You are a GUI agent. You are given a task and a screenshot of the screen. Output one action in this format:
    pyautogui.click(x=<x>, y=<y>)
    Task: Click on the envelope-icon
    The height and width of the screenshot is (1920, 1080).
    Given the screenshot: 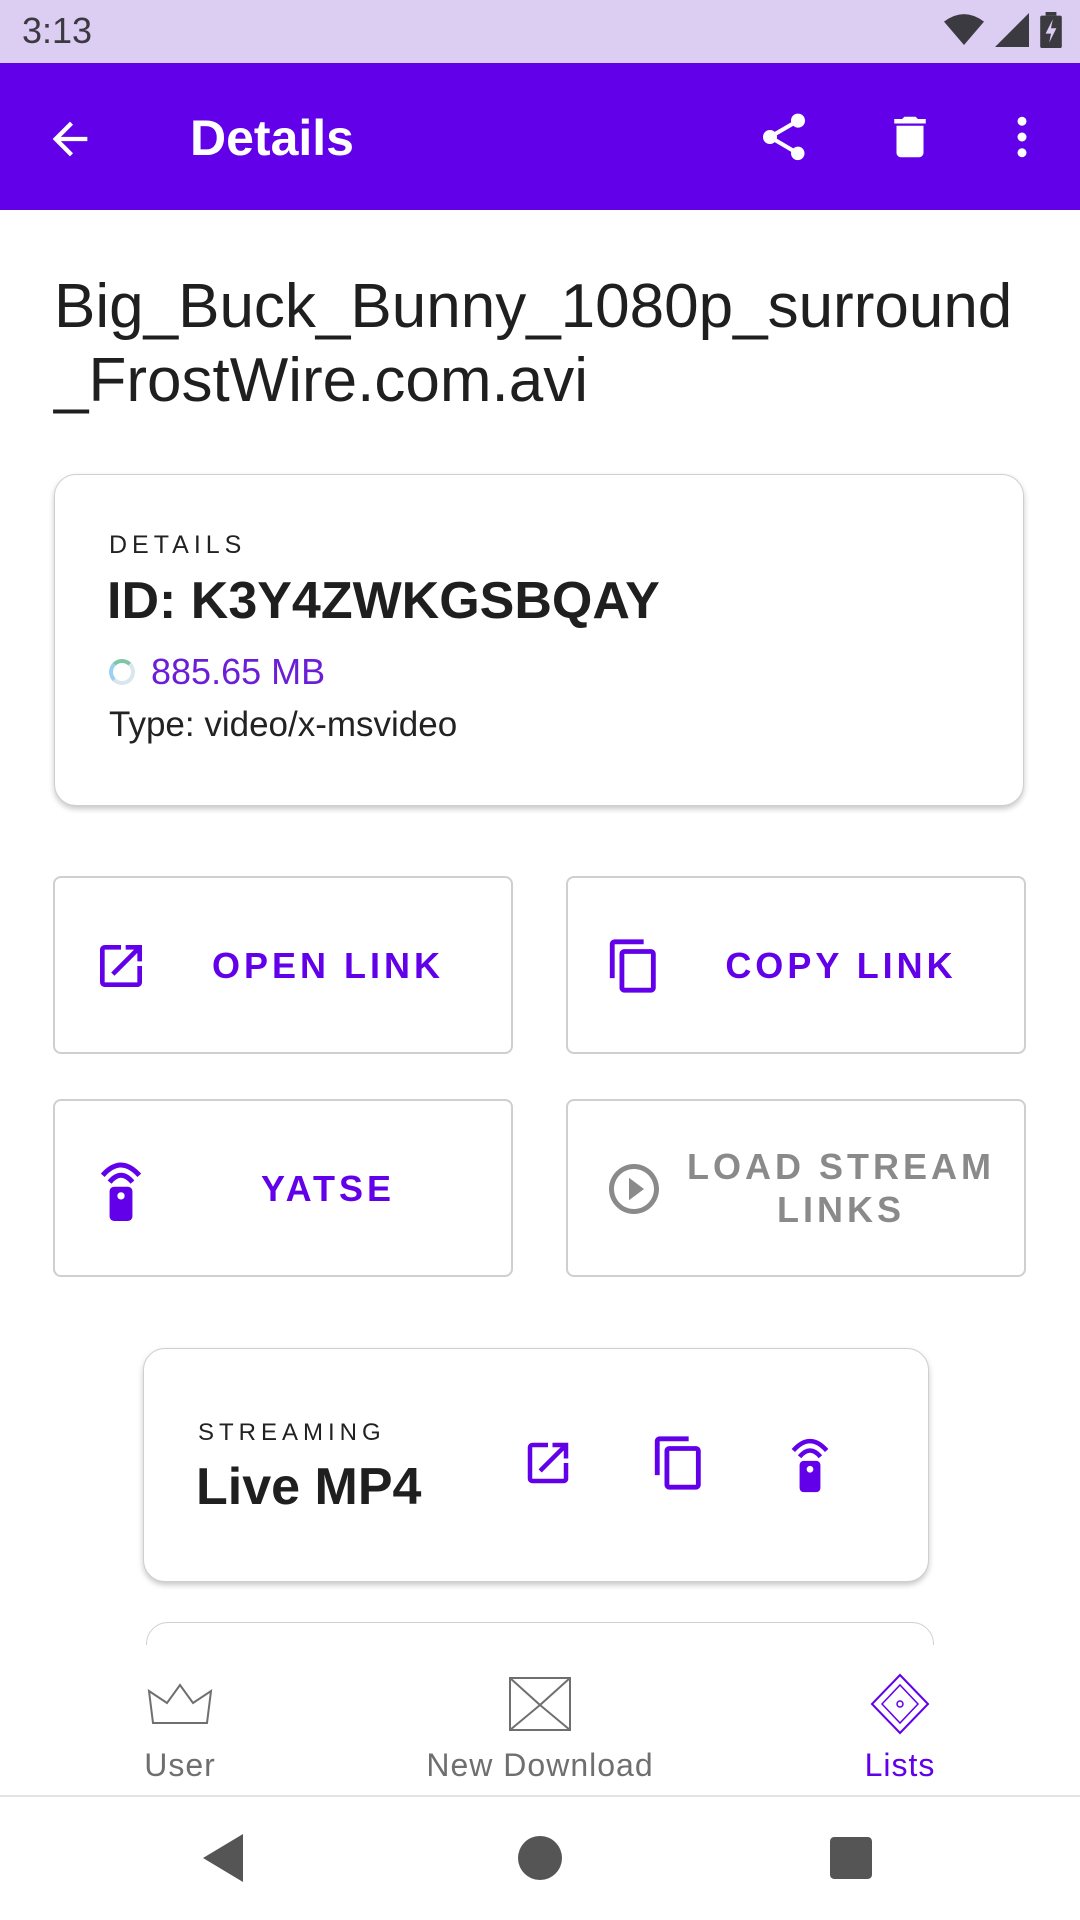 What is the action you would take?
    pyautogui.click(x=540, y=1704)
    